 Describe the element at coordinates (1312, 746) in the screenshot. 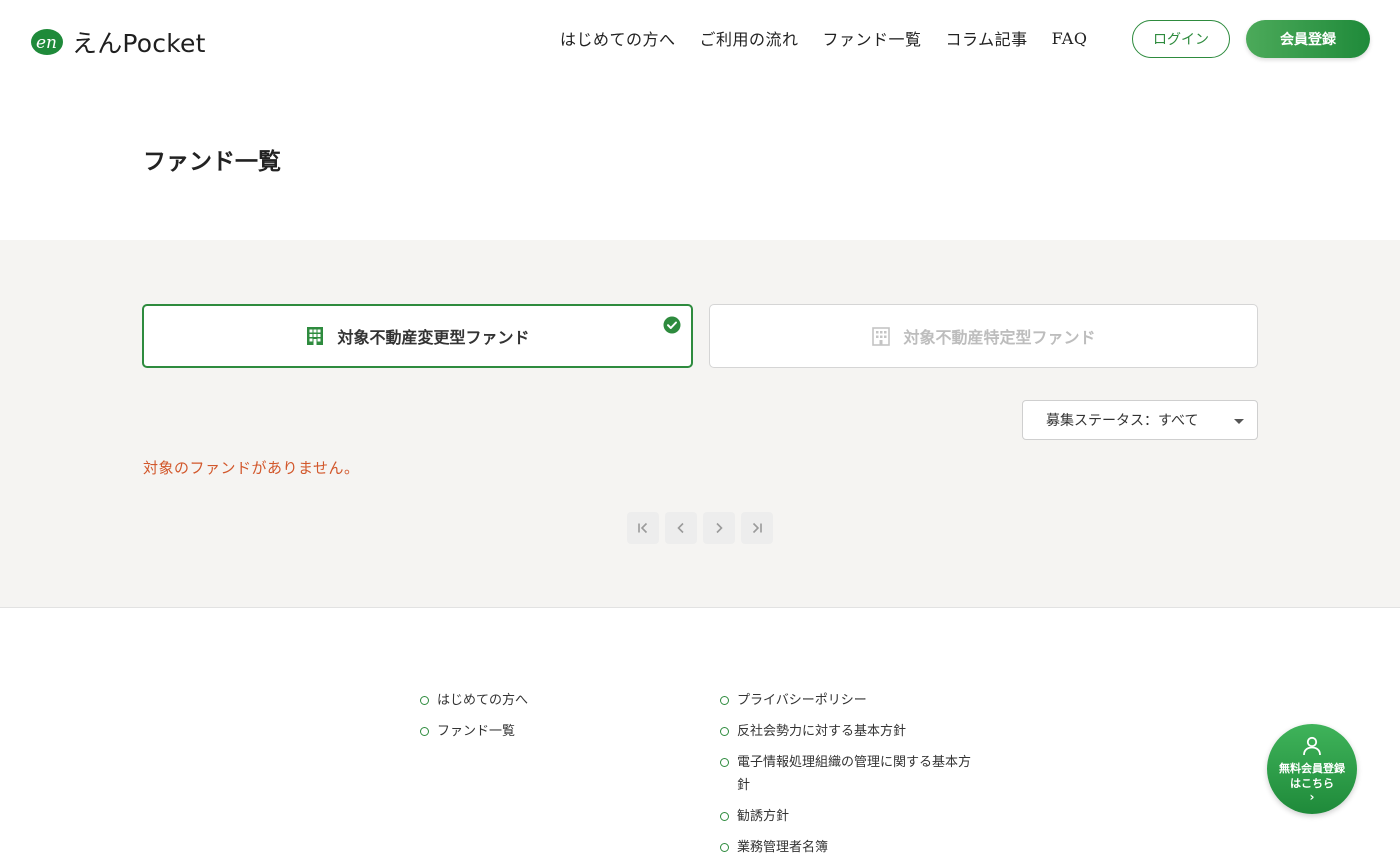

I see `user-icon` at that location.